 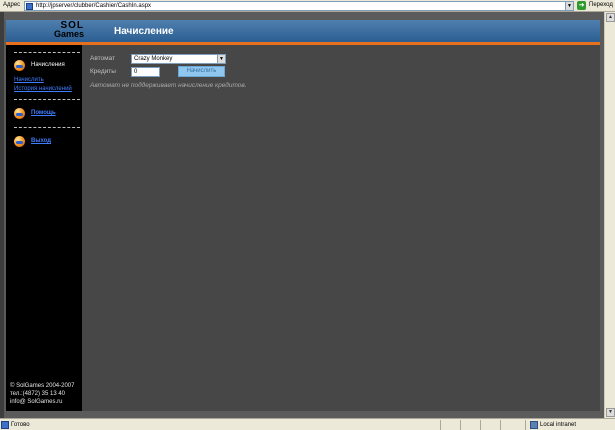 What do you see at coordinates (558, 425) in the screenshot?
I see `zone-text: Local intranet` at bounding box center [558, 425].